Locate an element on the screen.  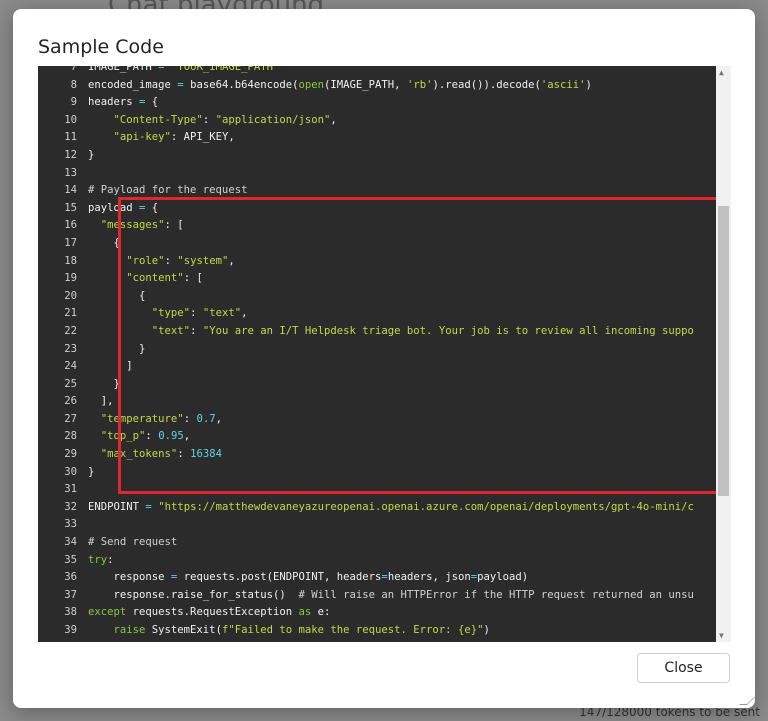
code-line: 33 is located at coordinates (366, 525).